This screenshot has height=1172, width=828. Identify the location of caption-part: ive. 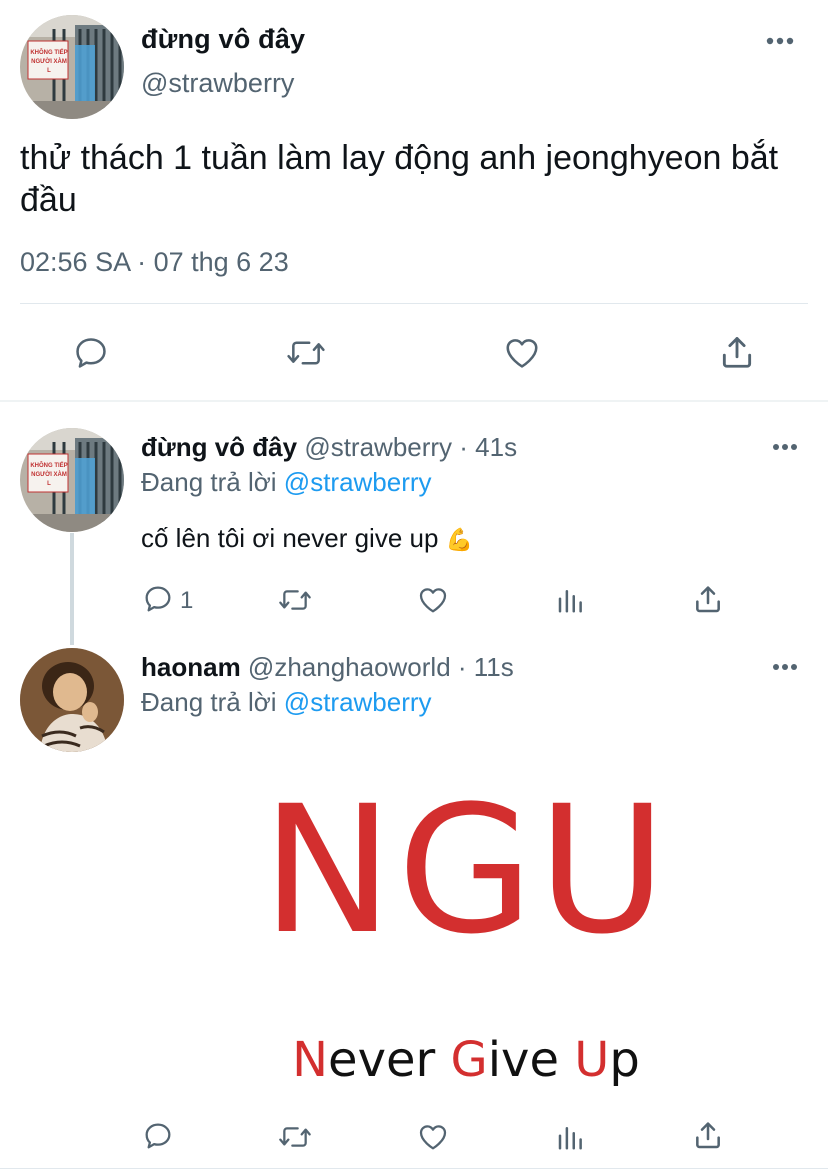
(531, 1060).